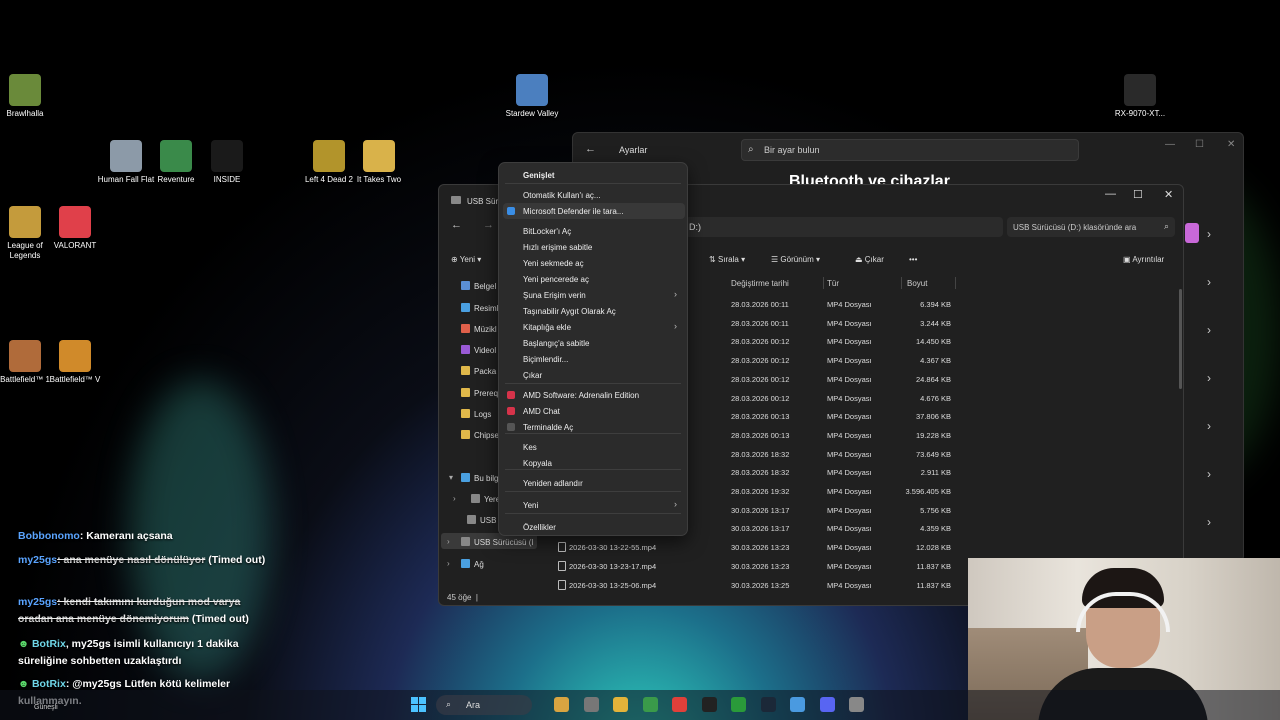 The height and width of the screenshot is (720, 1280). What do you see at coordinates (1143, 259) in the screenshot?
I see `details-button: ▣ Ayrıntılar` at bounding box center [1143, 259].